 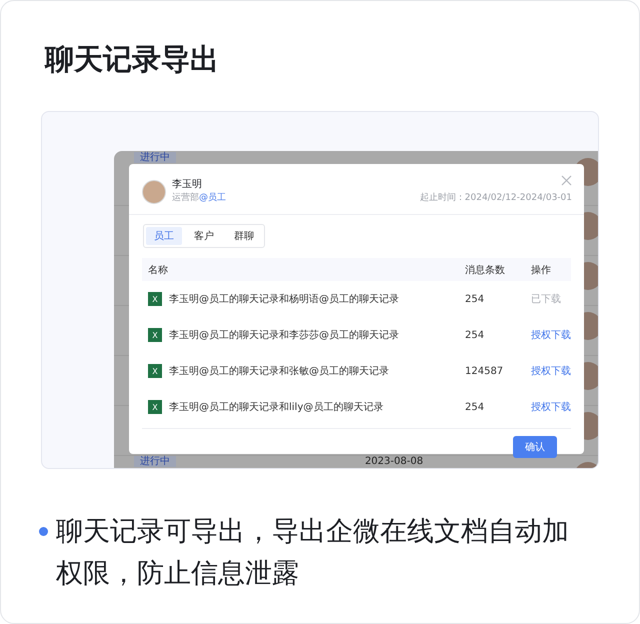 I want to click on file-name: 李玉明@员工的聊天记录和张敏@员工的聊天记录, so click(x=279, y=371).